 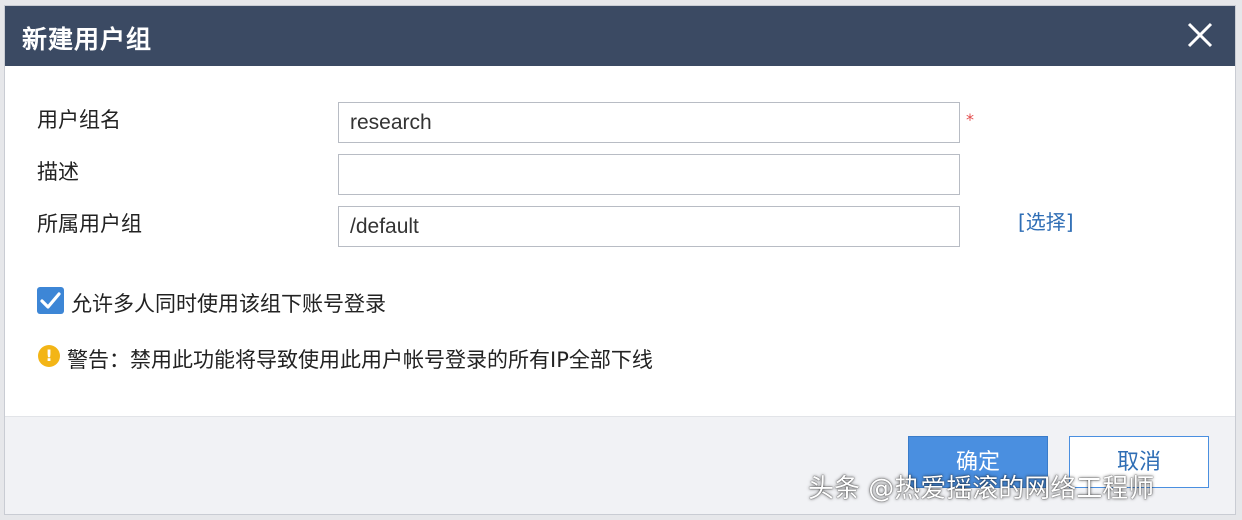 What do you see at coordinates (87, 39) in the screenshot?
I see `dialog-title: 新建用户组` at bounding box center [87, 39].